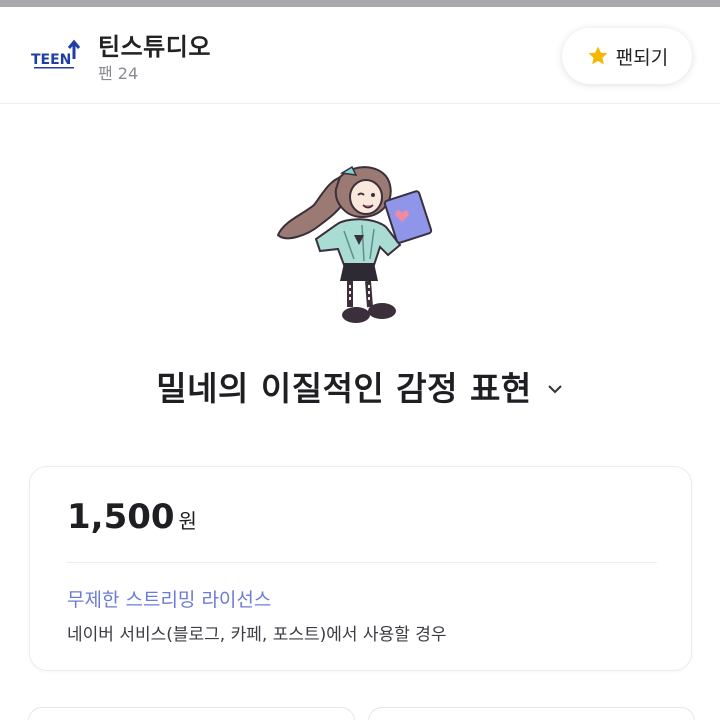 The image size is (720, 720). I want to click on channel-header: TEEN 틴스튜디오 팬 24 팬되기, so click(360, 55).